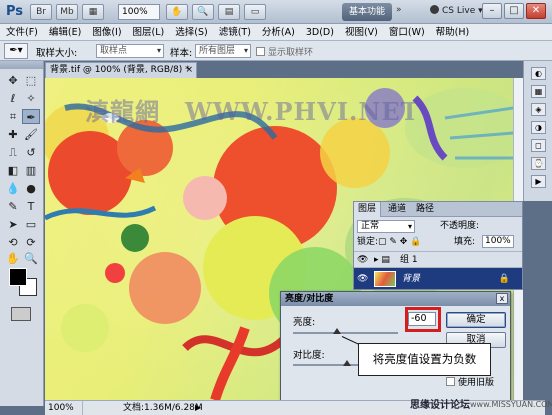  What do you see at coordinates (31, 242) in the screenshot?
I see `3d-orbit-tool-icon: ⟳` at bounding box center [31, 242].